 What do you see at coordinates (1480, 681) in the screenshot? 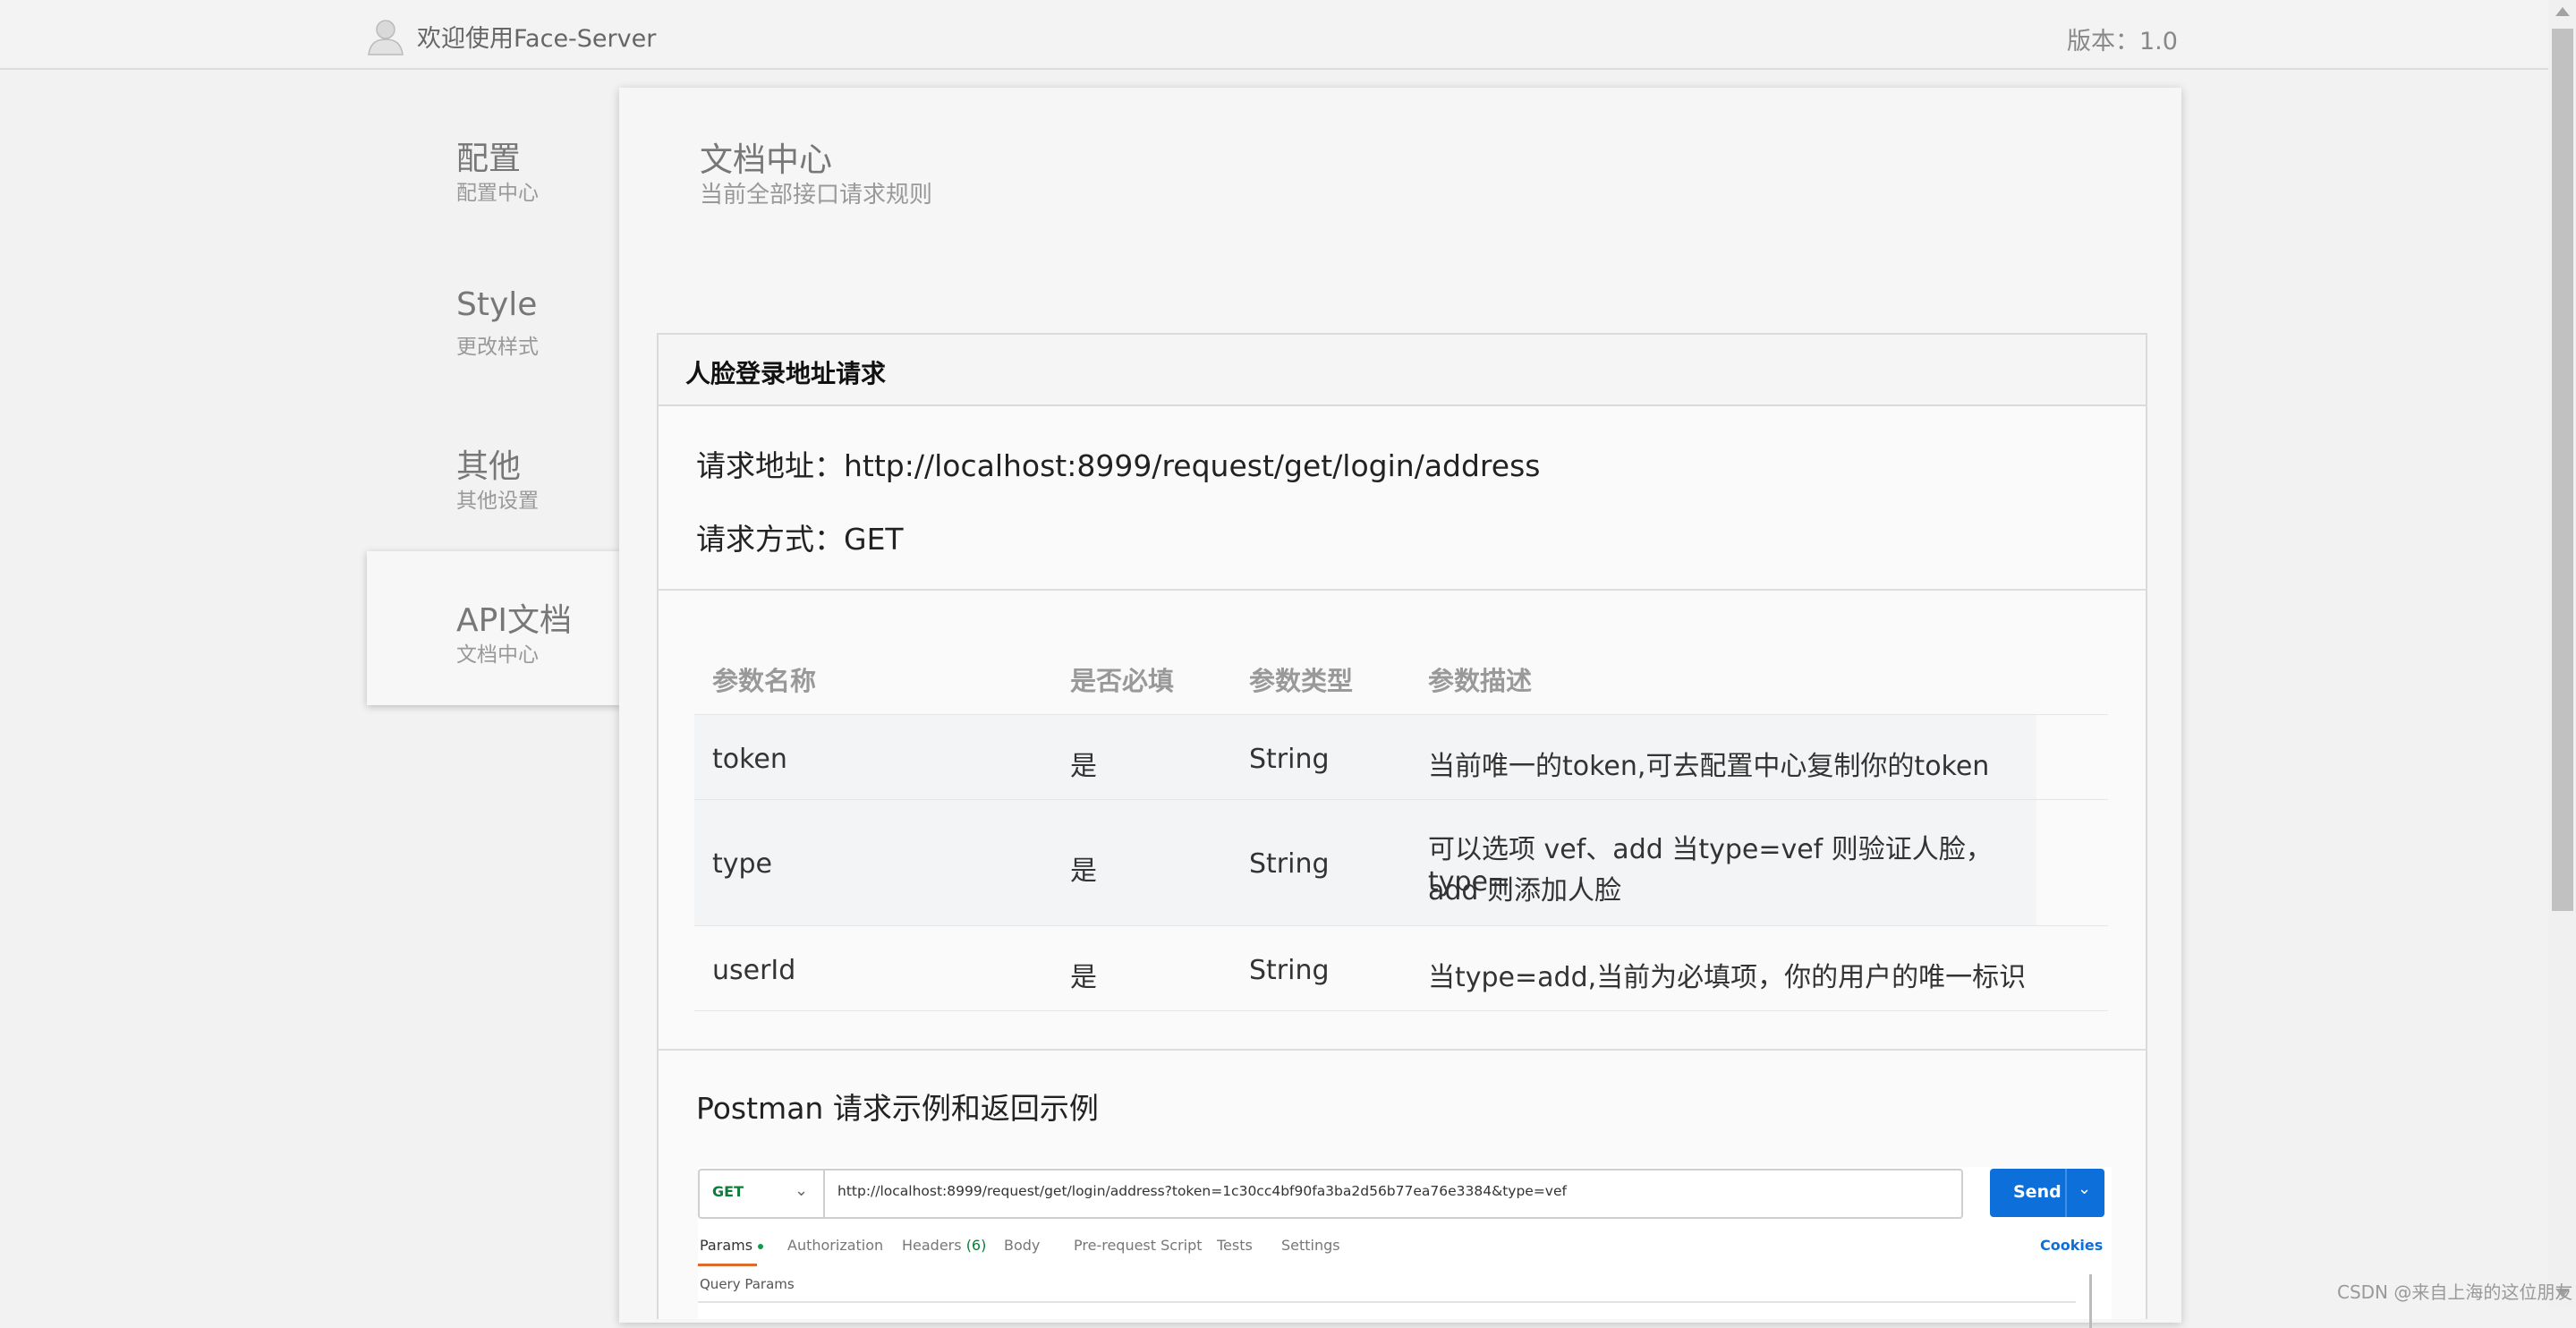
I see `column-header: 参数描述` at bounding box center [1480, 681].